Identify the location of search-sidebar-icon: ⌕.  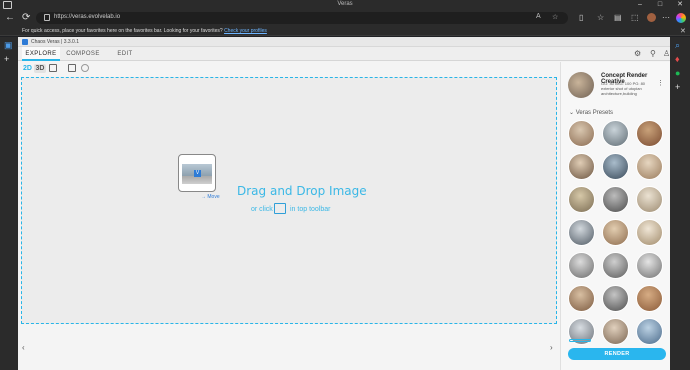
(677, 45).